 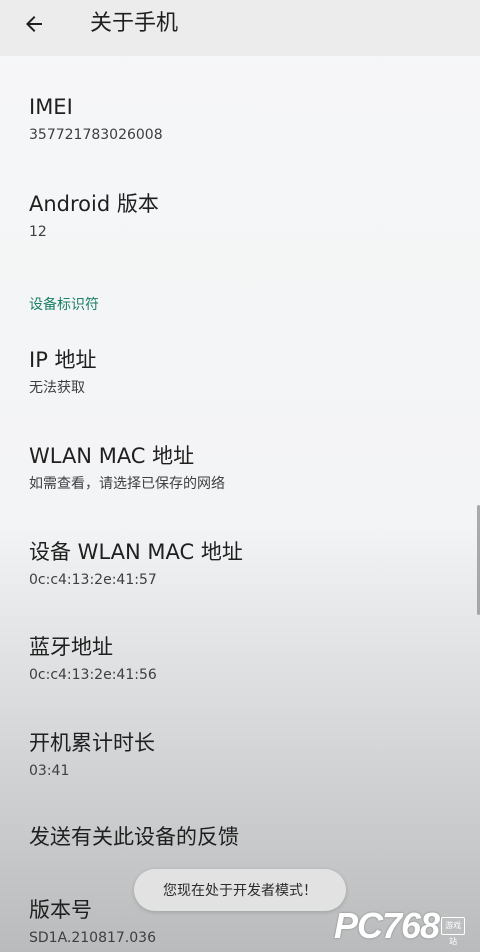 What do you see at coordinates (240, 586) in the screenshot?
I see `list-item-device-wlan-mac: 设备 WLAN MAC 地址 0c:c4:13:2e:41:57` at bounding box center [240, 586].